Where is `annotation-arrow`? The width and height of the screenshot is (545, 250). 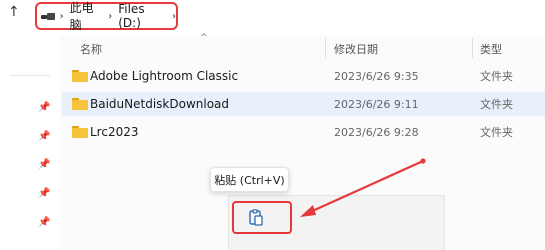 annotation-arrow is located at coordinates (363, 187).